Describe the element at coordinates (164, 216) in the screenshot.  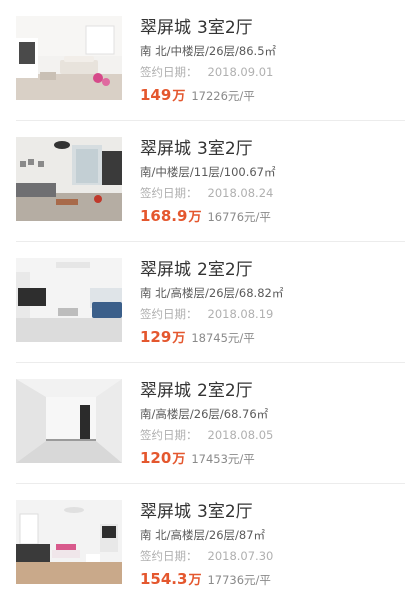
I see `total-price: 168.9` at that location.